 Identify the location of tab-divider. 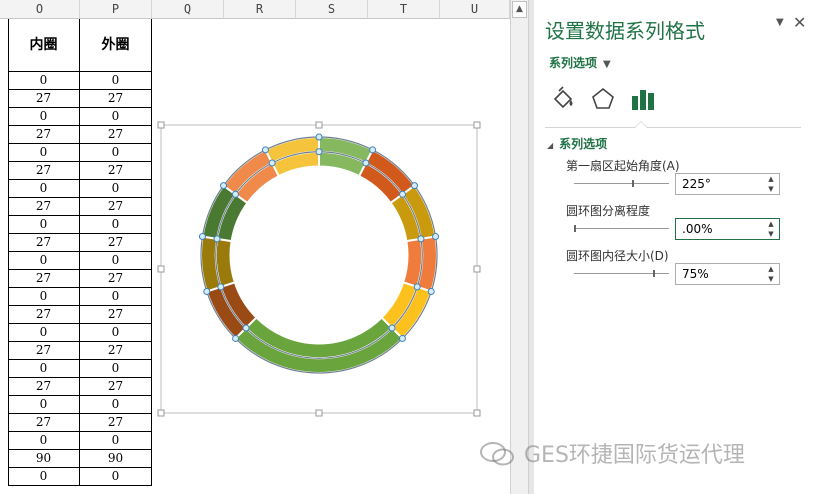
(673, 127).